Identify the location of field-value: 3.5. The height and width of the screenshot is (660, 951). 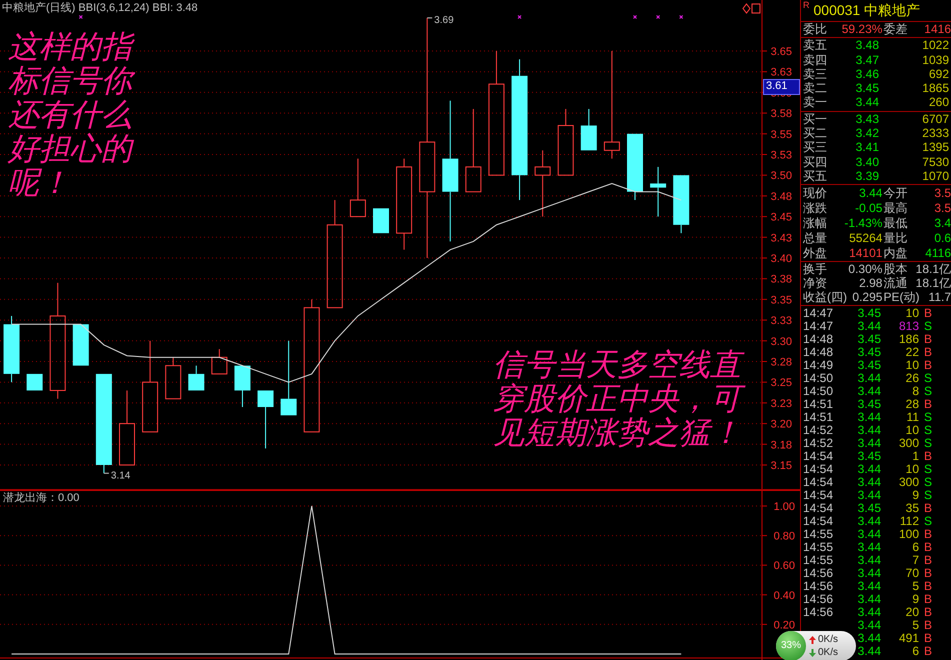
(942, 193).